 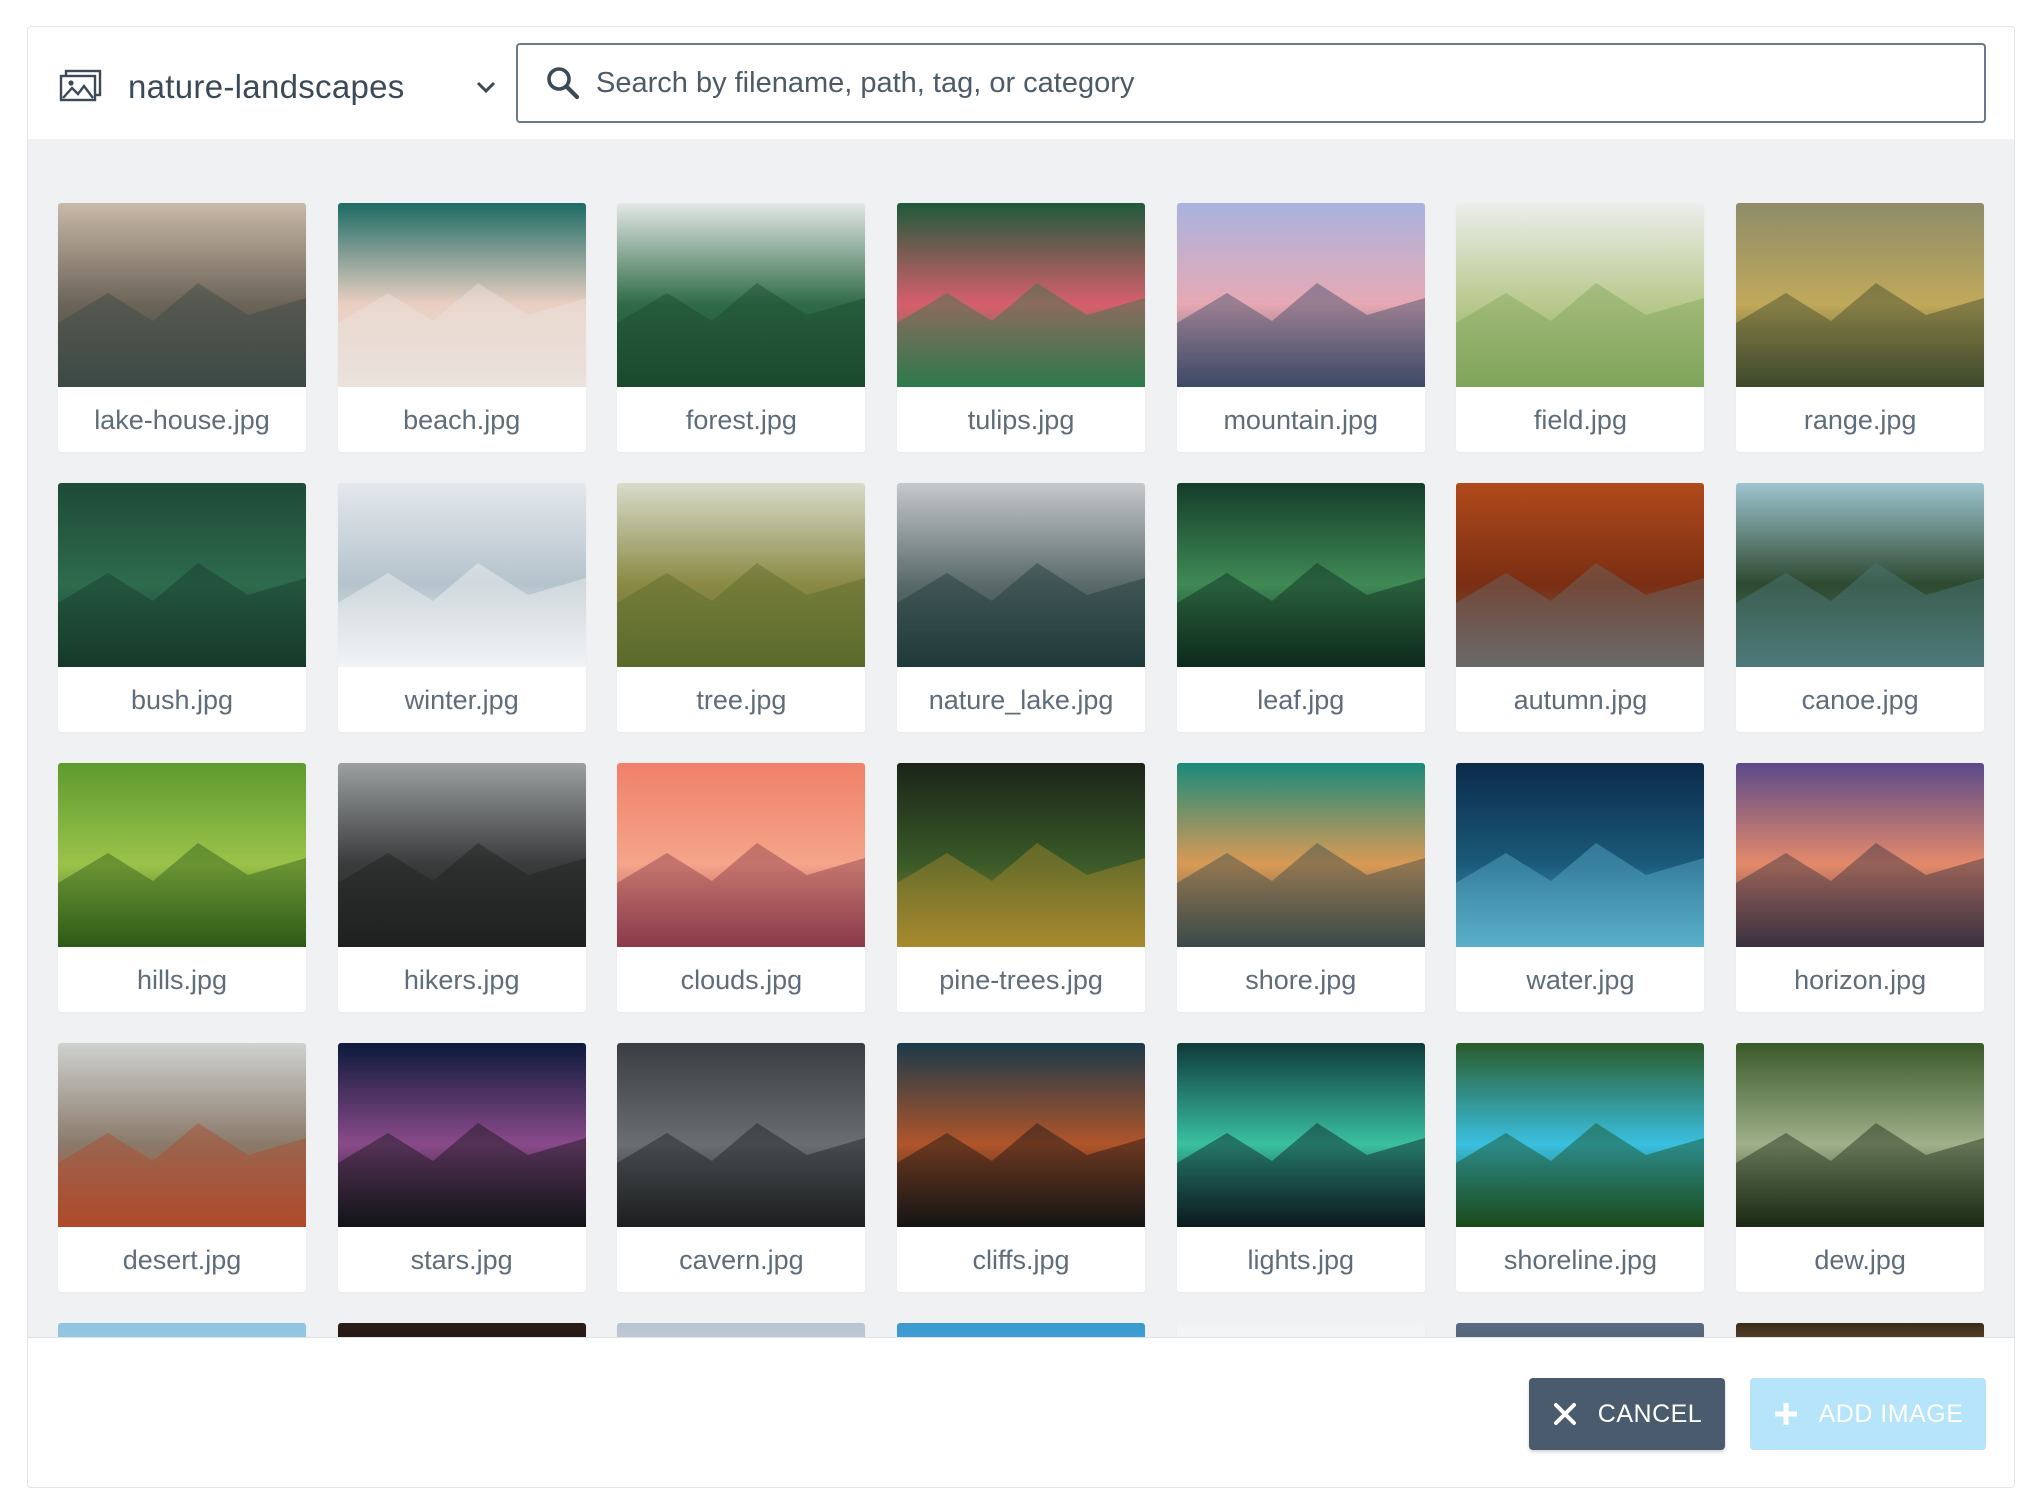 I want to click on image-filename: nature_lake.jpg, so click(x=1021, y=700).